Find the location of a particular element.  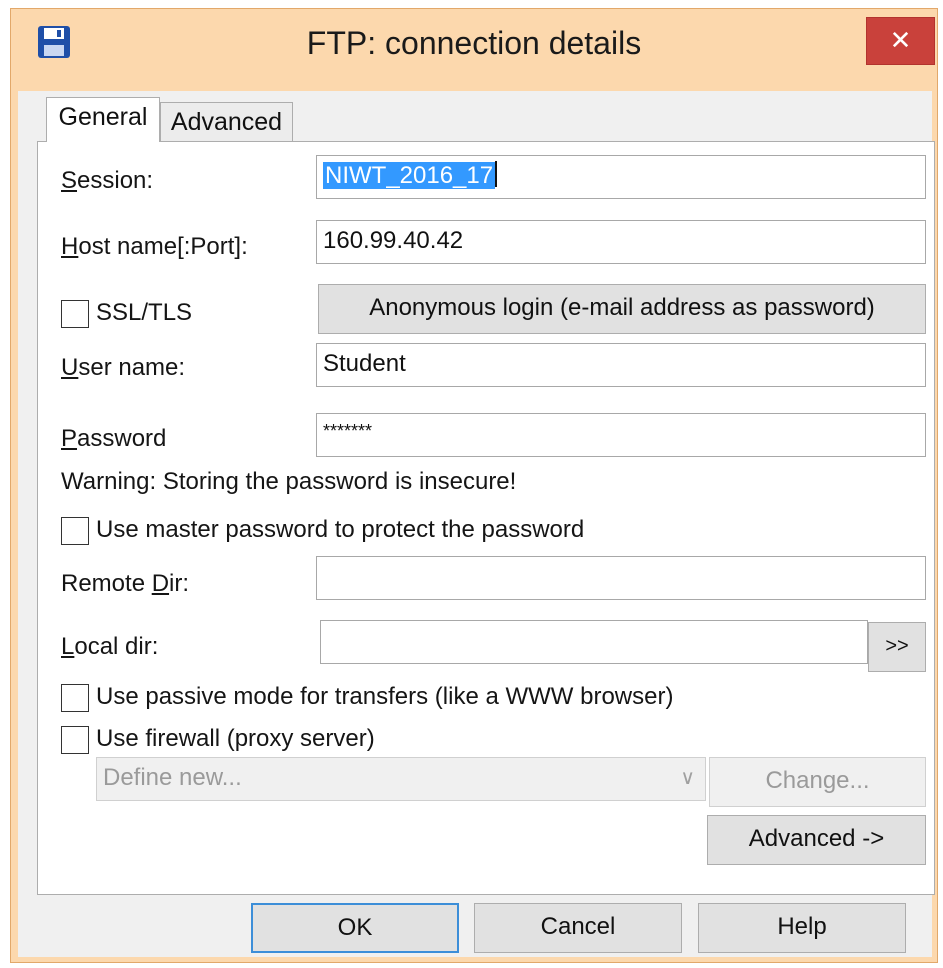

master-password-checkbox is located at coordinates (75, 531).